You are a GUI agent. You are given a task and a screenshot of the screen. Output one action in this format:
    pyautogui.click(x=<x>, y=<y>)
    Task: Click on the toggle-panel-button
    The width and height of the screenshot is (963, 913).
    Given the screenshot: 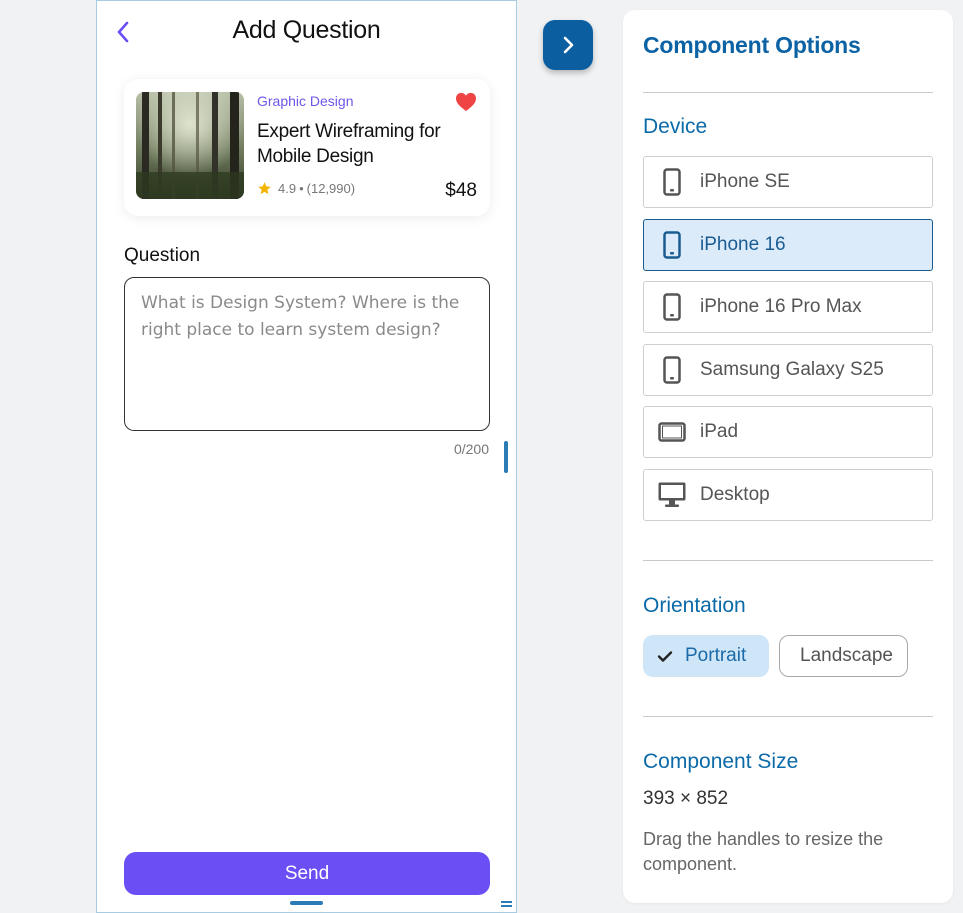 What is the action you would take?
    pyautogui.click(x=568, y=45)
    